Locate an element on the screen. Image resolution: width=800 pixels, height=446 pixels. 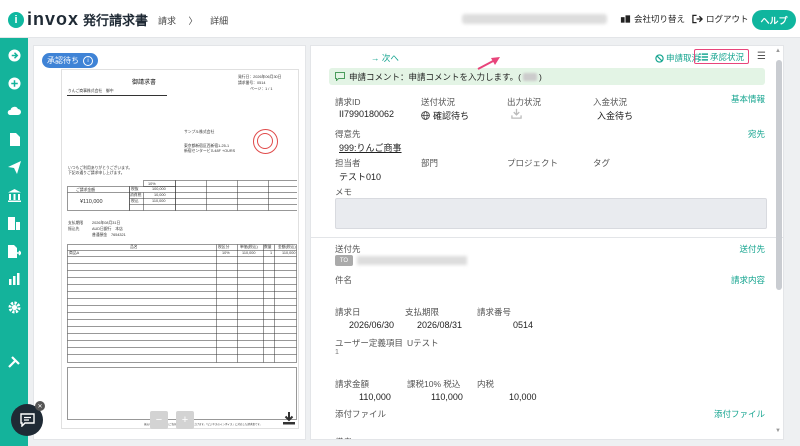
globe-icon is located at coordinates (425, 115).